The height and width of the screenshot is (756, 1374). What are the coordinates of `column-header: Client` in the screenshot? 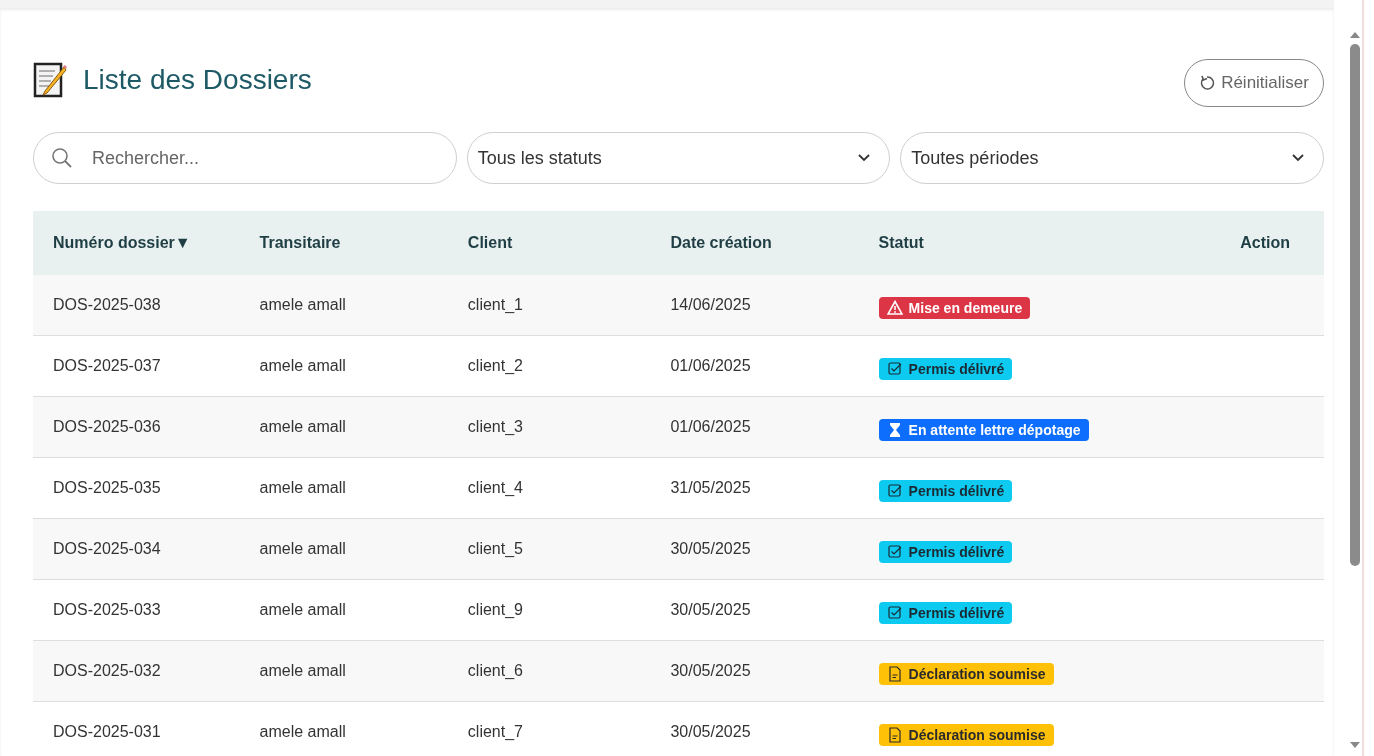 It's located at (549, 243).